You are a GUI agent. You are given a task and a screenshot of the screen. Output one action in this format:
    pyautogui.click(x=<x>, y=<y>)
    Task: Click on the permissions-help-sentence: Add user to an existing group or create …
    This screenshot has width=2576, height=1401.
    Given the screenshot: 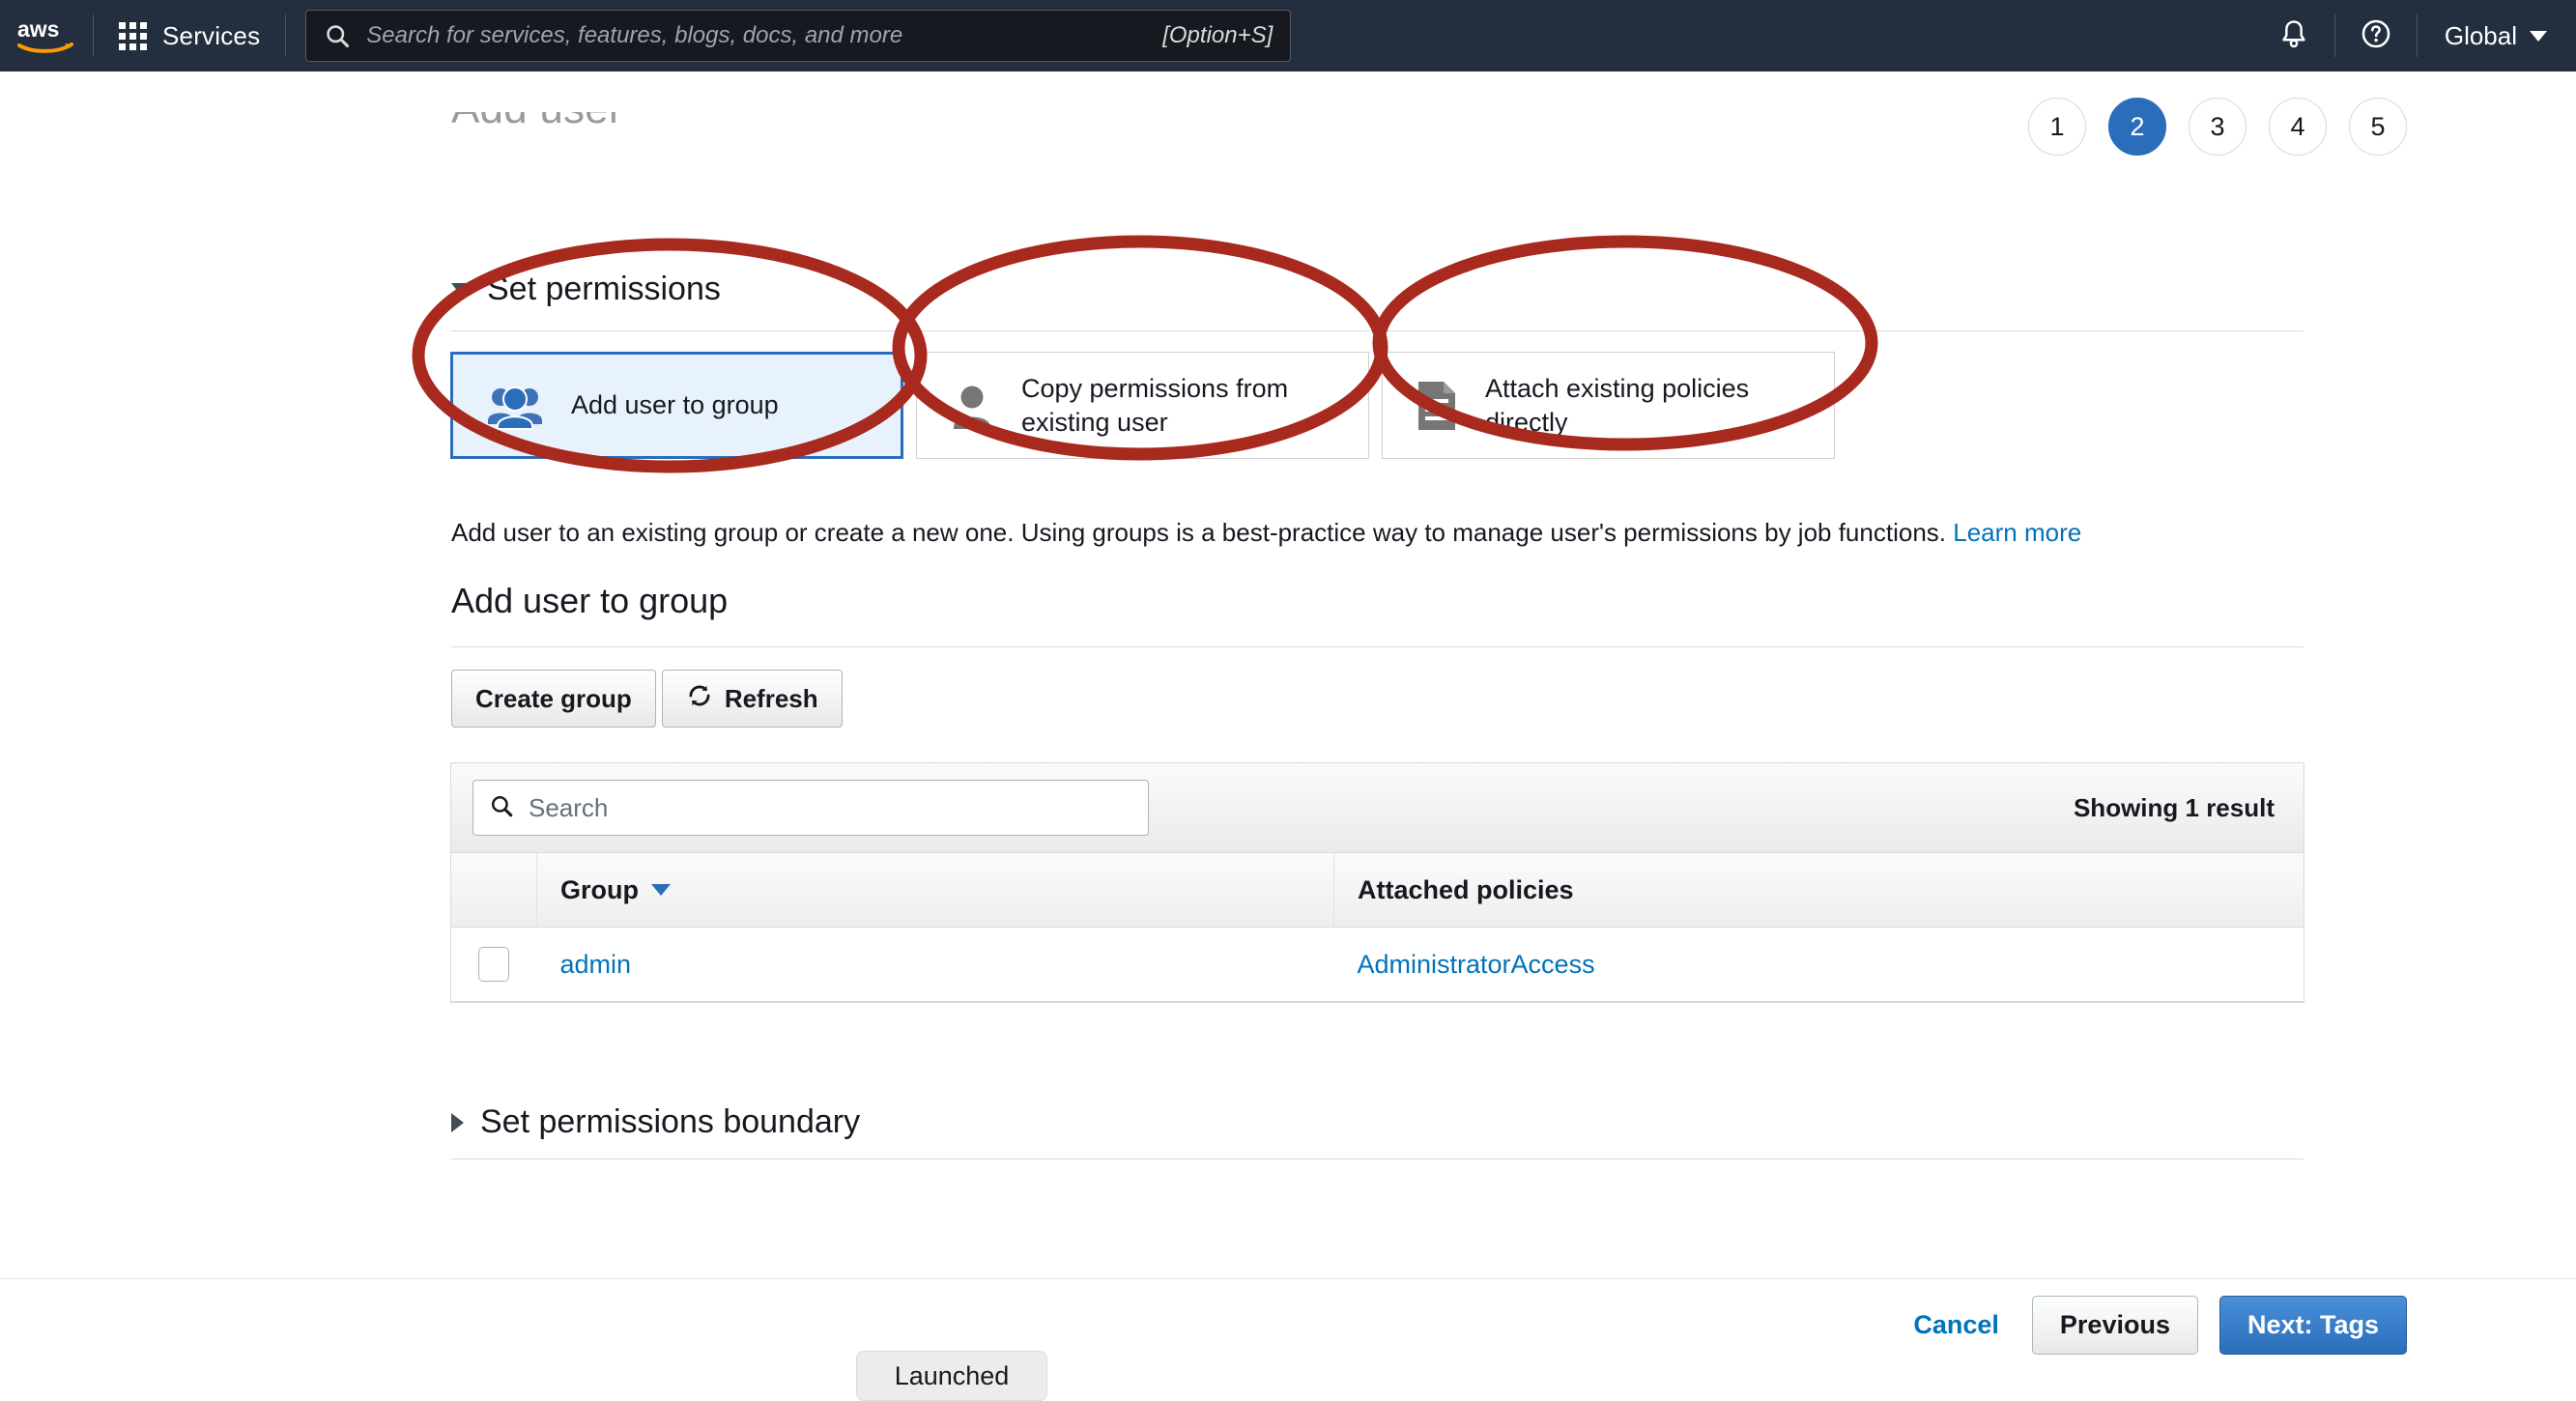 What is the action you would take?
    pyautogui.click(x=1199, y=532)
    